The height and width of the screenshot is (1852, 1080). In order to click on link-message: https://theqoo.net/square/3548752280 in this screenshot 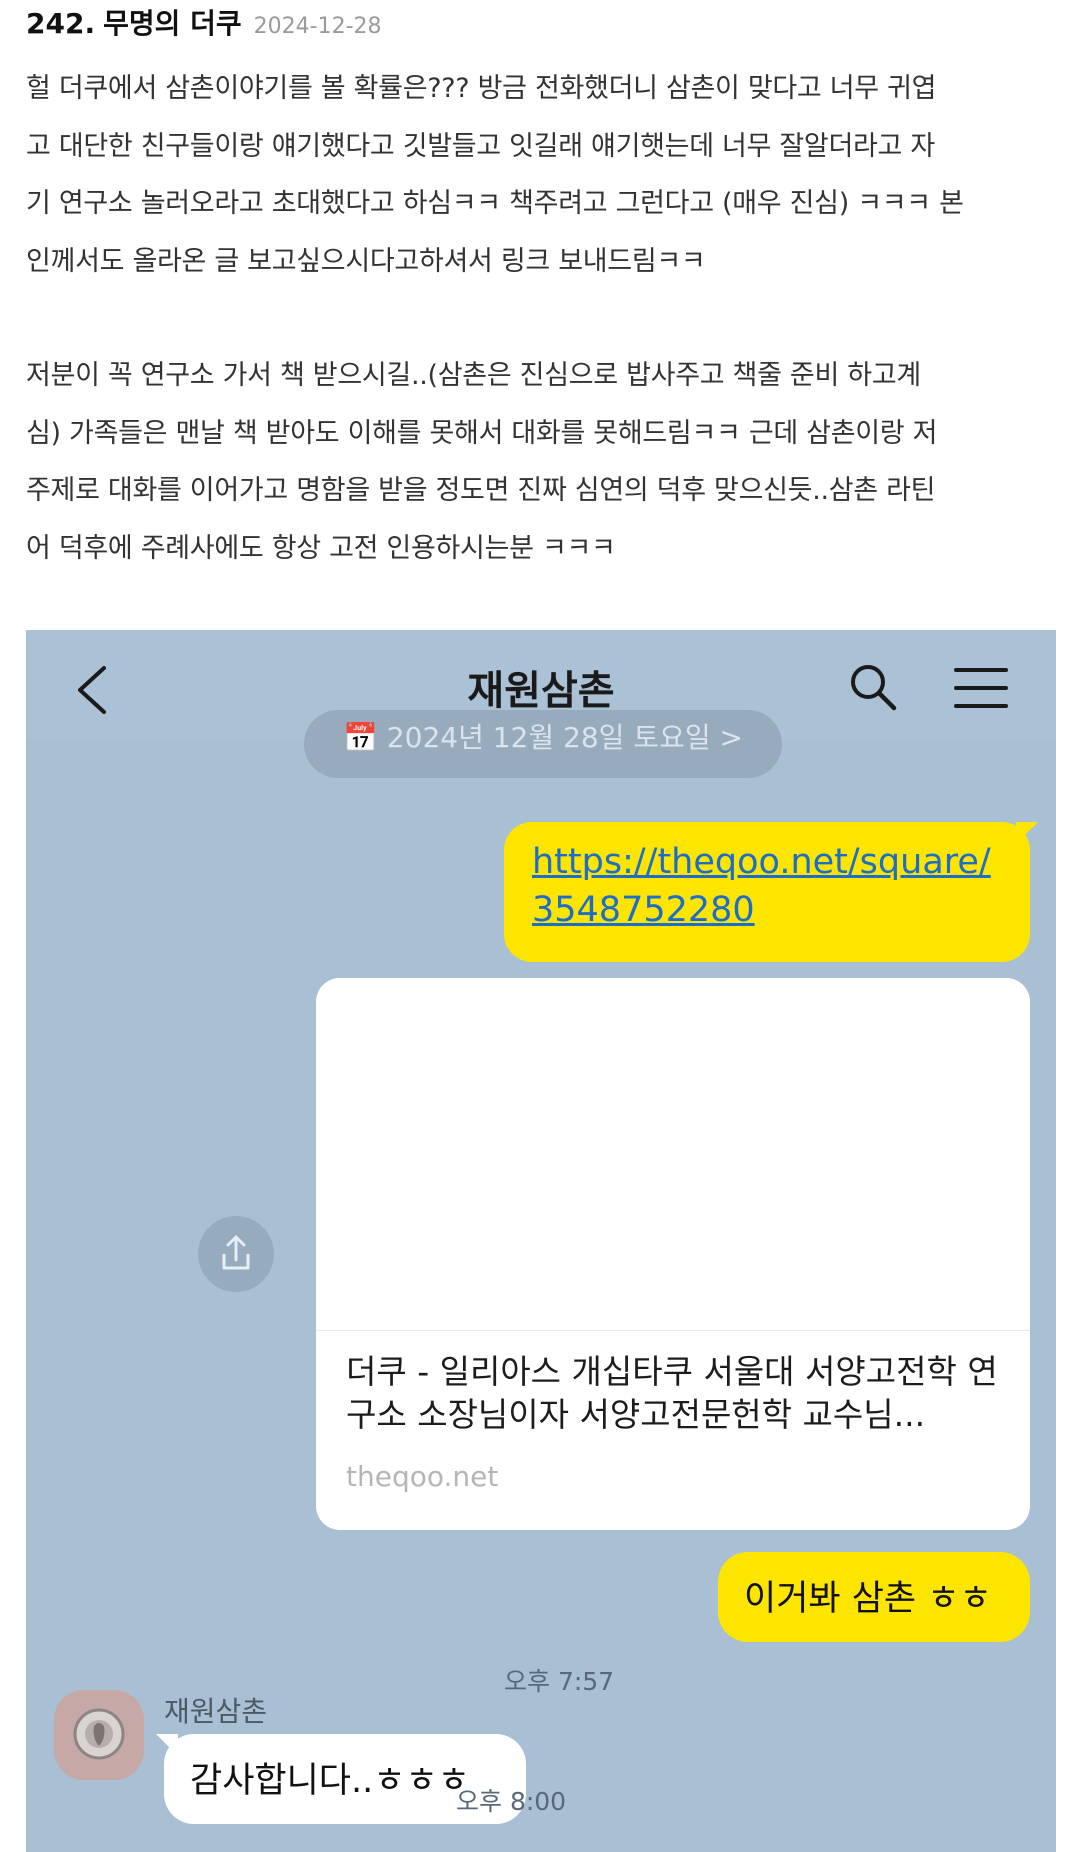, I will do `click(772, 886)`.